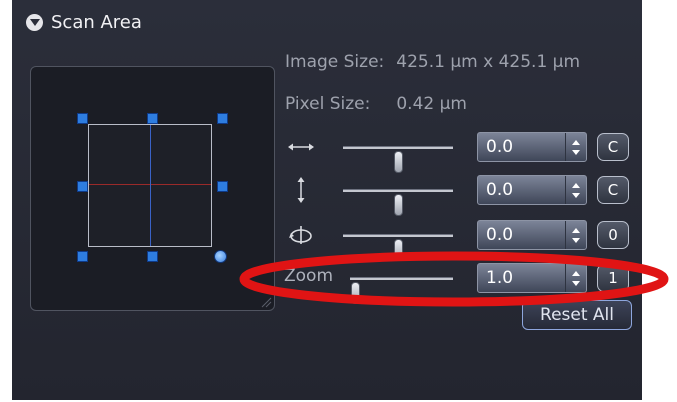  I want to click on scan-region, so click(150, 185).